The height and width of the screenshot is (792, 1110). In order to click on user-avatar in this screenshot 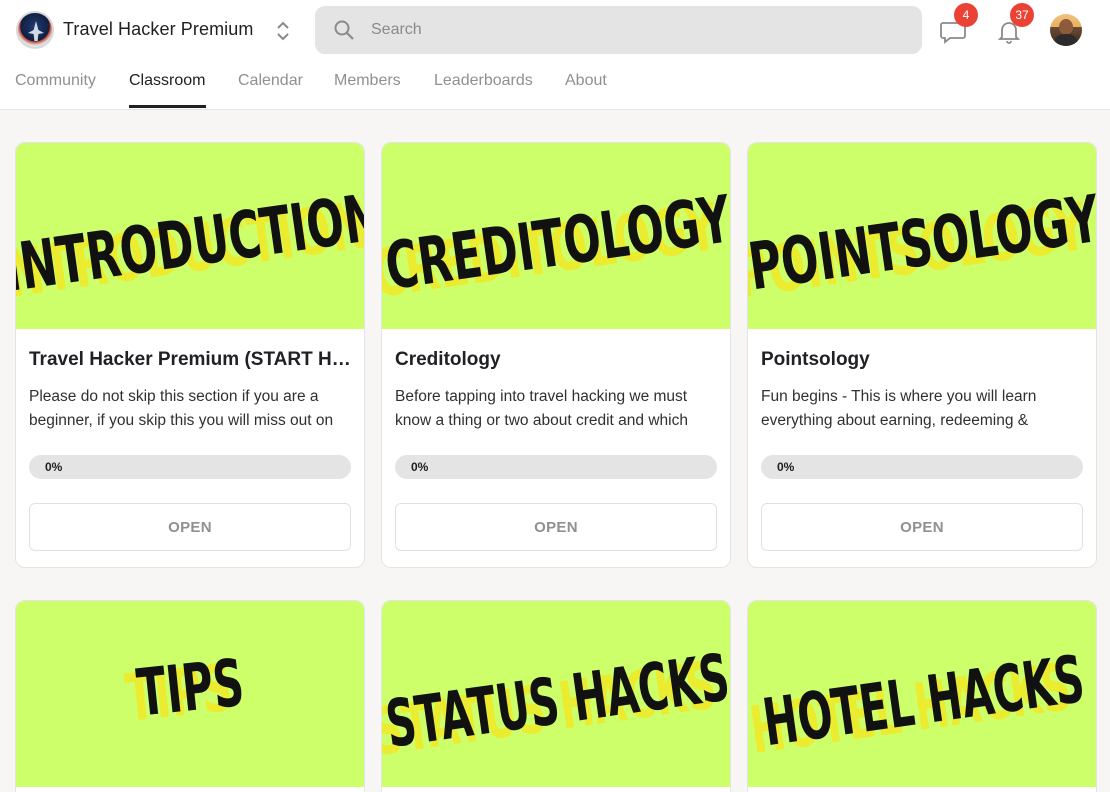, I will do `click(1066, 30)`.